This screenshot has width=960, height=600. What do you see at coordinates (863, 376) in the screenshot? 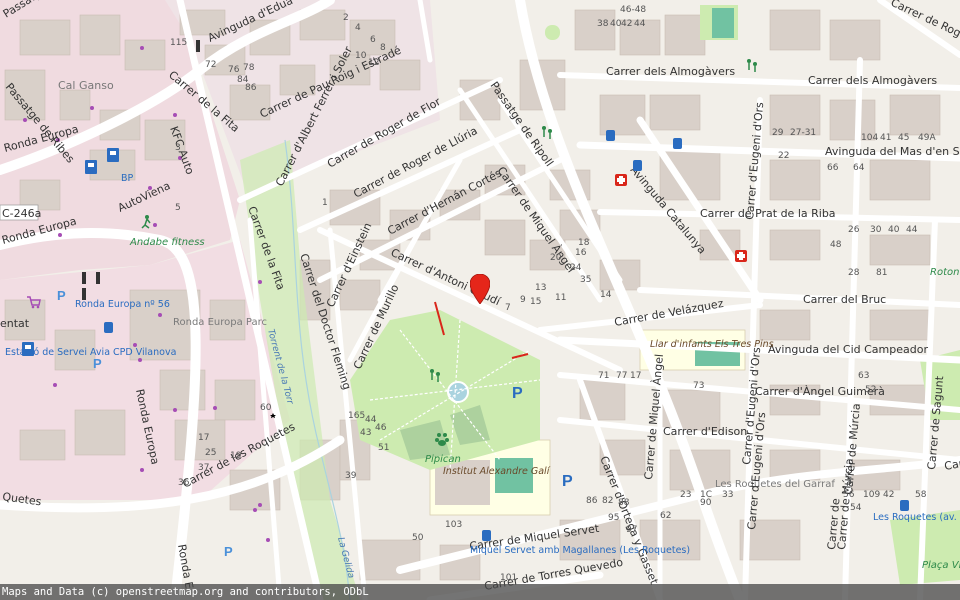
I see `house-number: 63` at bounding box center [863, 376].